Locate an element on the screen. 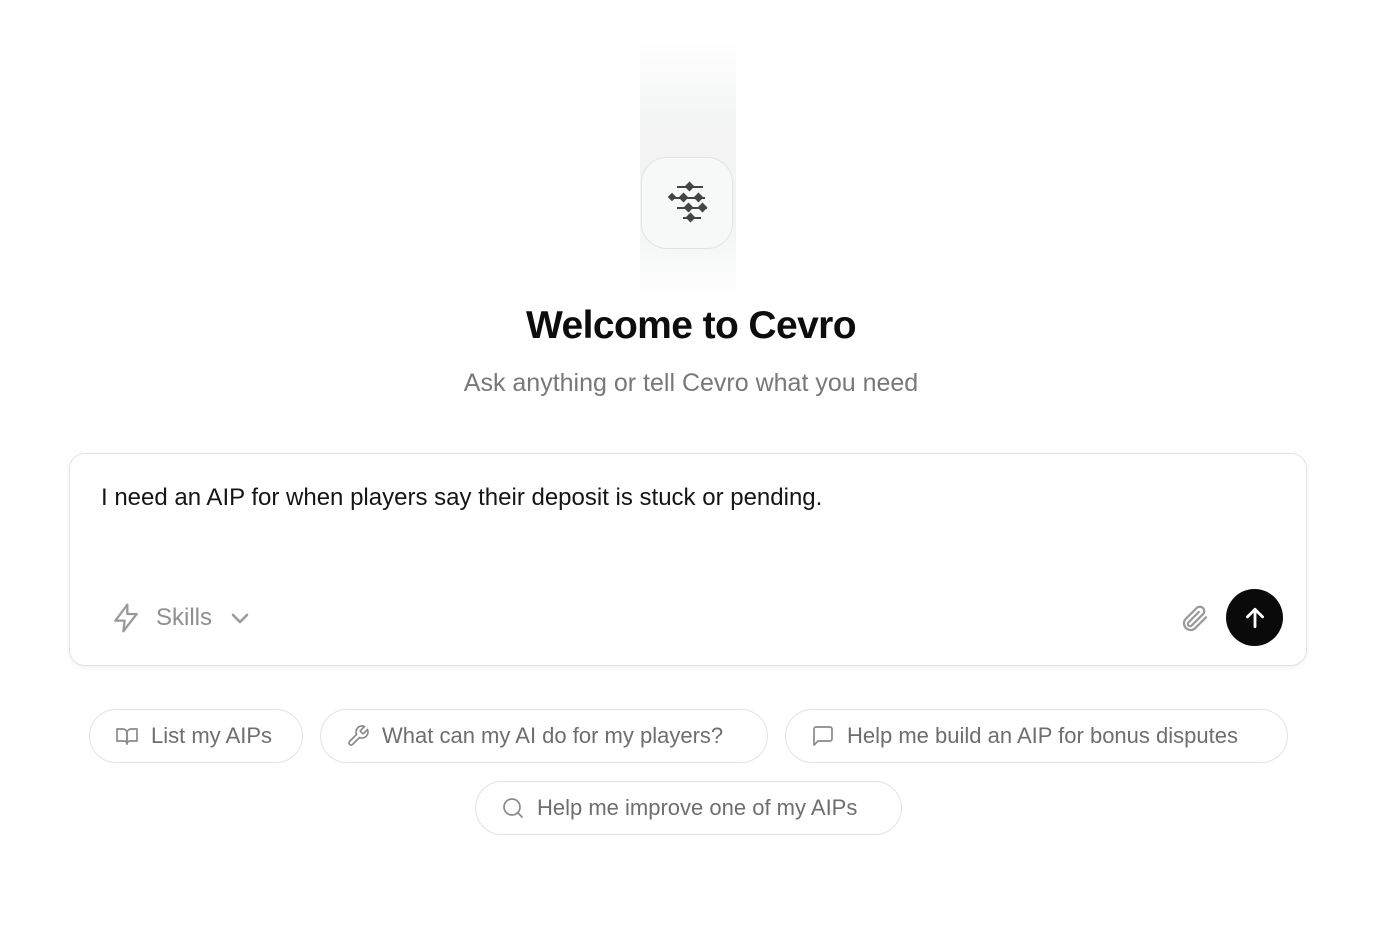  suggestion-label: Help me improve one of my AIPs is located at coordinates (697, 807).